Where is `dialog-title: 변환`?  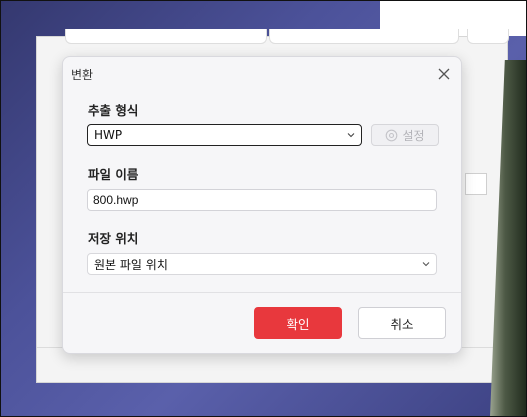 dialog-title: 변환 is located at coordinates (82, 75).